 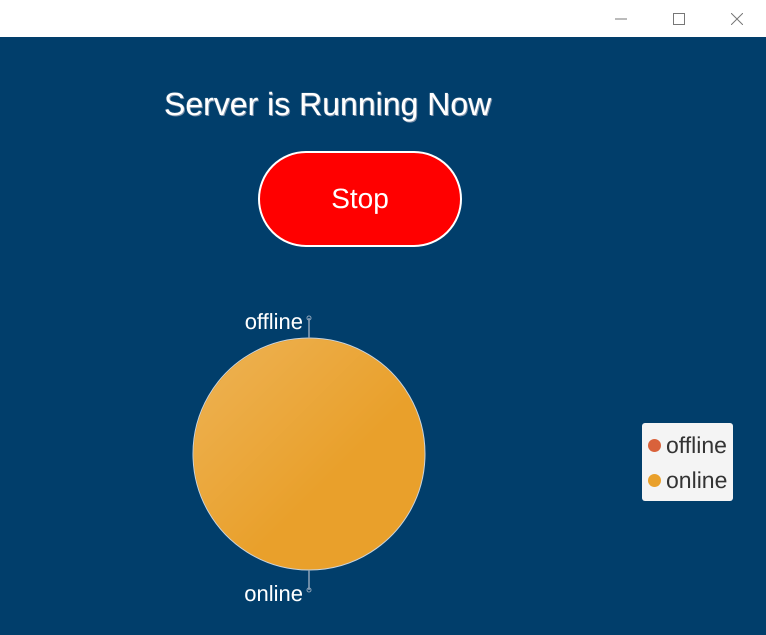 What do you see at coordinates (273, 321) in the screenshot?
I see `slice-label: offline` at bounding box center [273, 321].